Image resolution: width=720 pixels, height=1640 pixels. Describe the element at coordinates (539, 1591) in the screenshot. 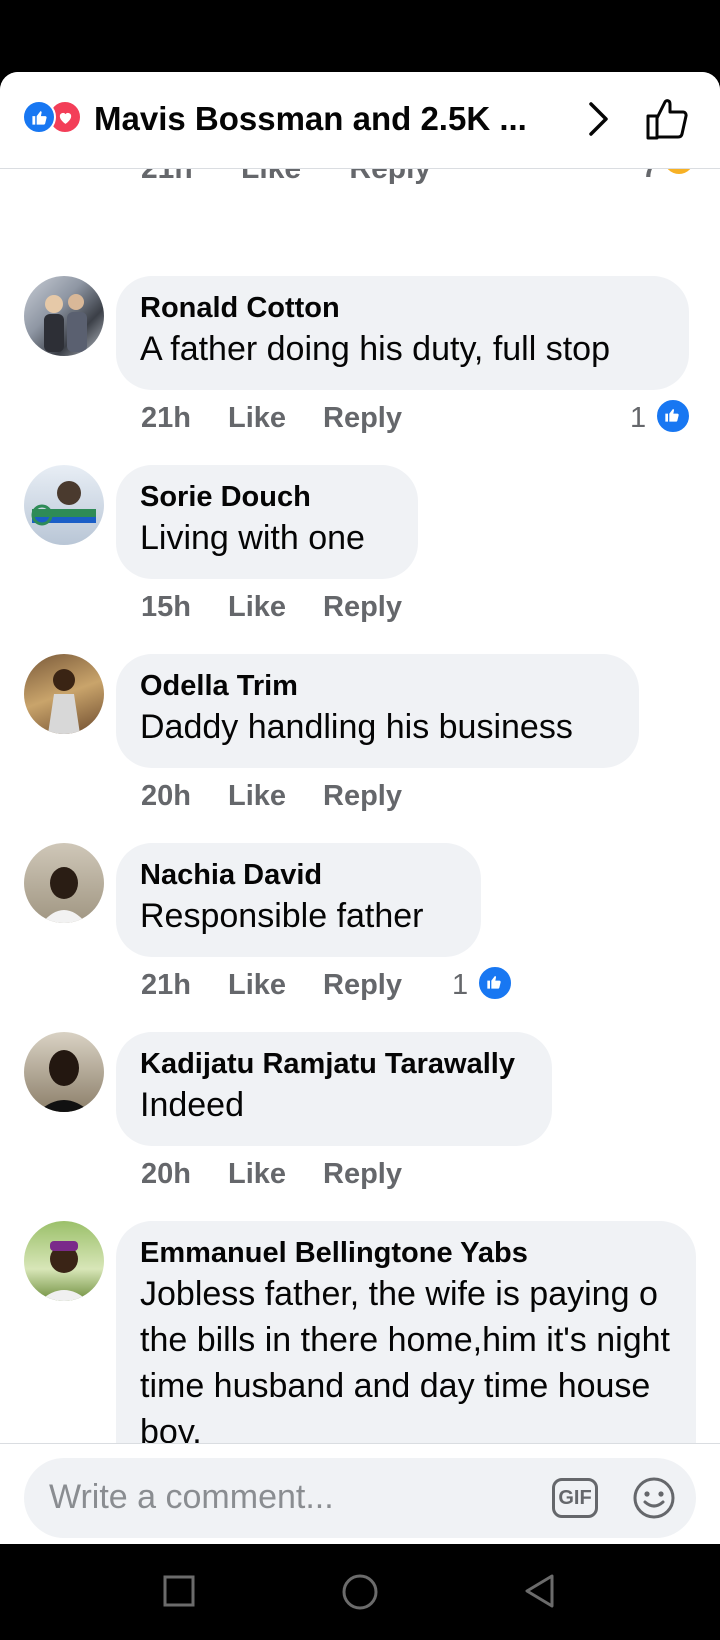

I see `back-icon` at that location.